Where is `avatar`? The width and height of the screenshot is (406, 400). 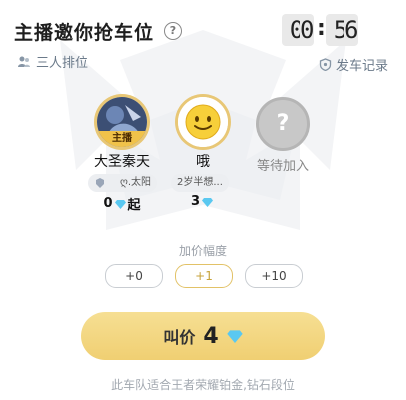 avatar is located at coordinates (203, 122).